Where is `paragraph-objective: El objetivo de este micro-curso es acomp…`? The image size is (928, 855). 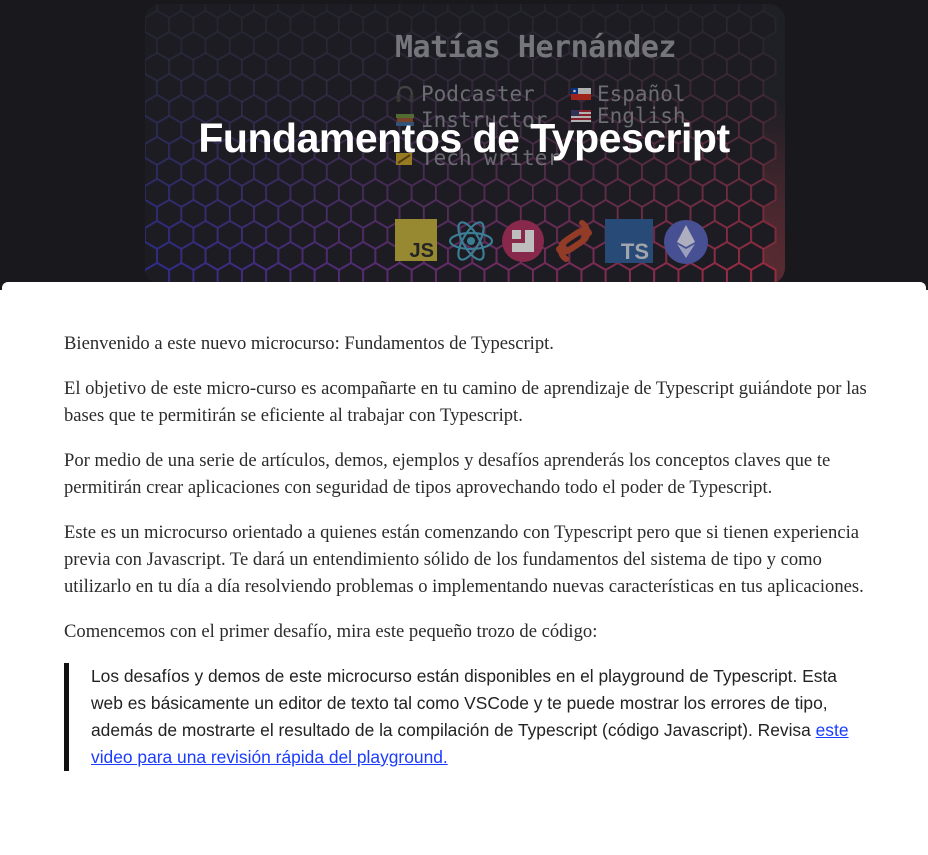
paragraph-objective: El objetivo de este micro-curso es acomp… is located at coordinates (465, 402).